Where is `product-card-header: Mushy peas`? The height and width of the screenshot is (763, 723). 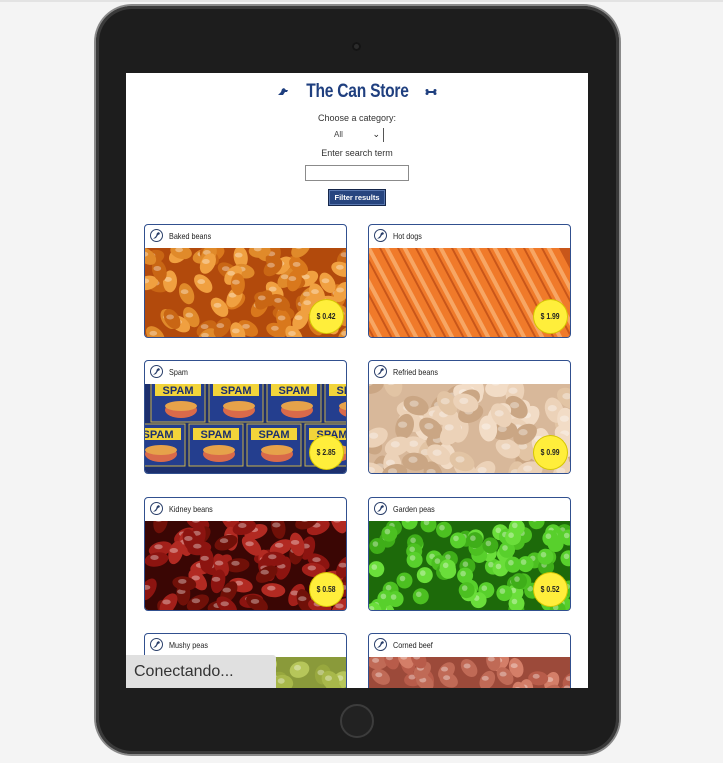
product-card-header: Mushy peas is located at coordinates (245, 645).